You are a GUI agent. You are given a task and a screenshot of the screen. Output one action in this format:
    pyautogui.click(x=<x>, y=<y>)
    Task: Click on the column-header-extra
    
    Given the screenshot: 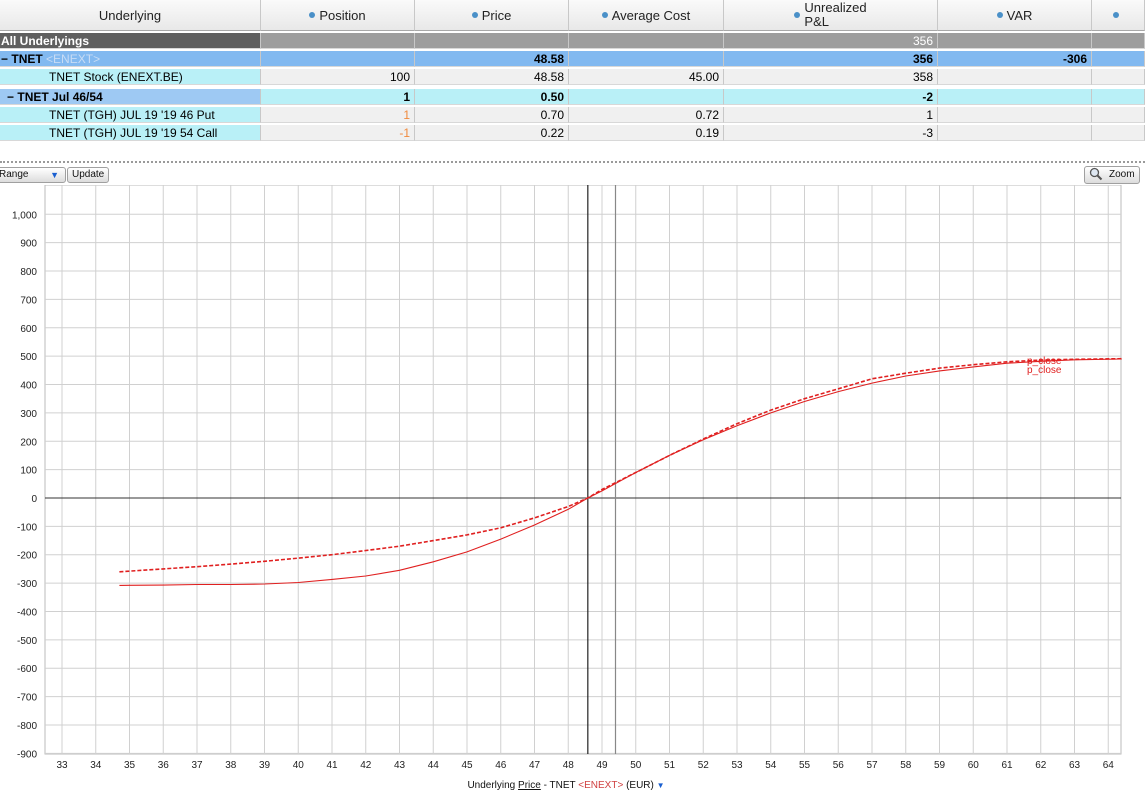 What is the action you would take?
    pyautogui.click(x=1118, y=15)
    